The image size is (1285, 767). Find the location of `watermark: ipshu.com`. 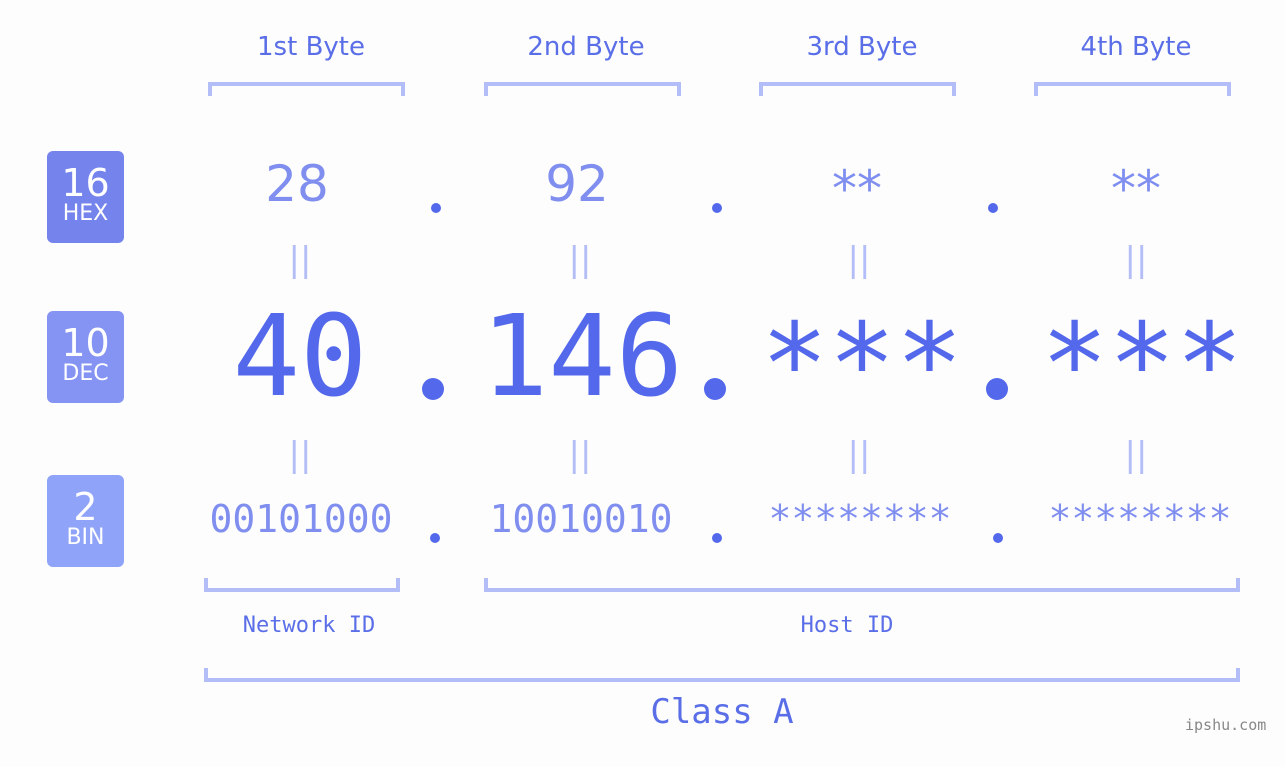

watermark: ipshu.com is located at coordinates (1226, 725).